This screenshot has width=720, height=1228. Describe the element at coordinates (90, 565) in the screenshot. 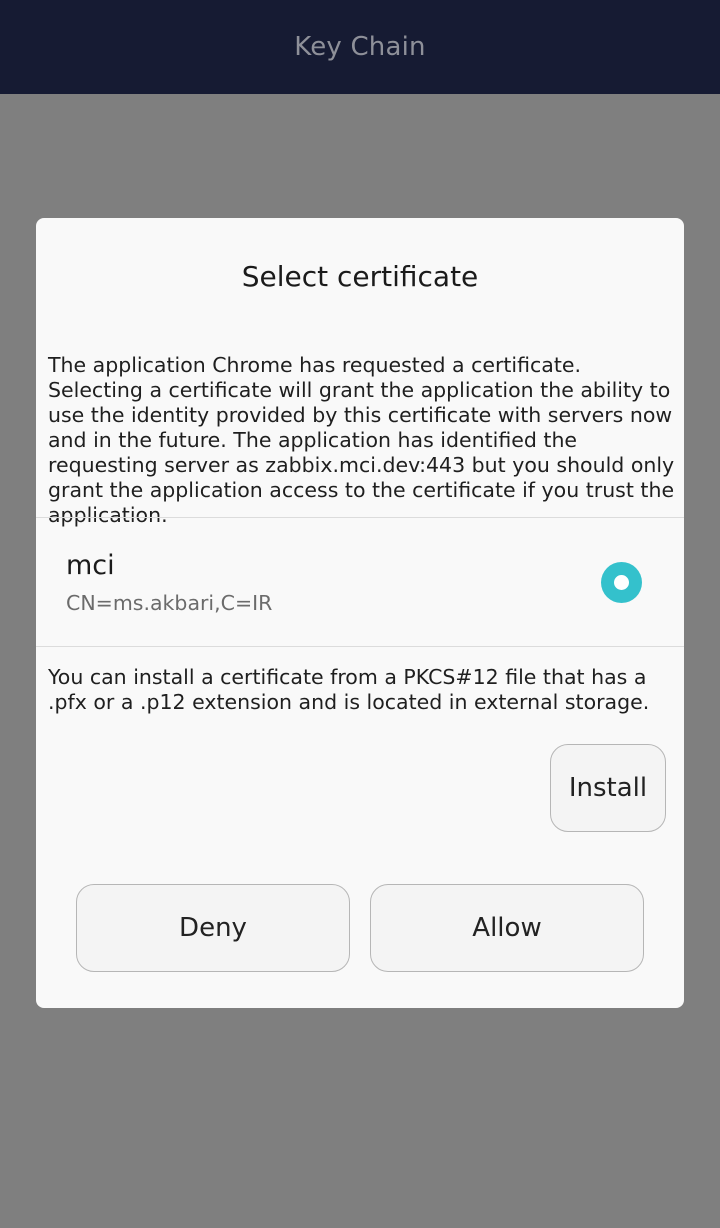

I see `certificate-name: mci` at that location.